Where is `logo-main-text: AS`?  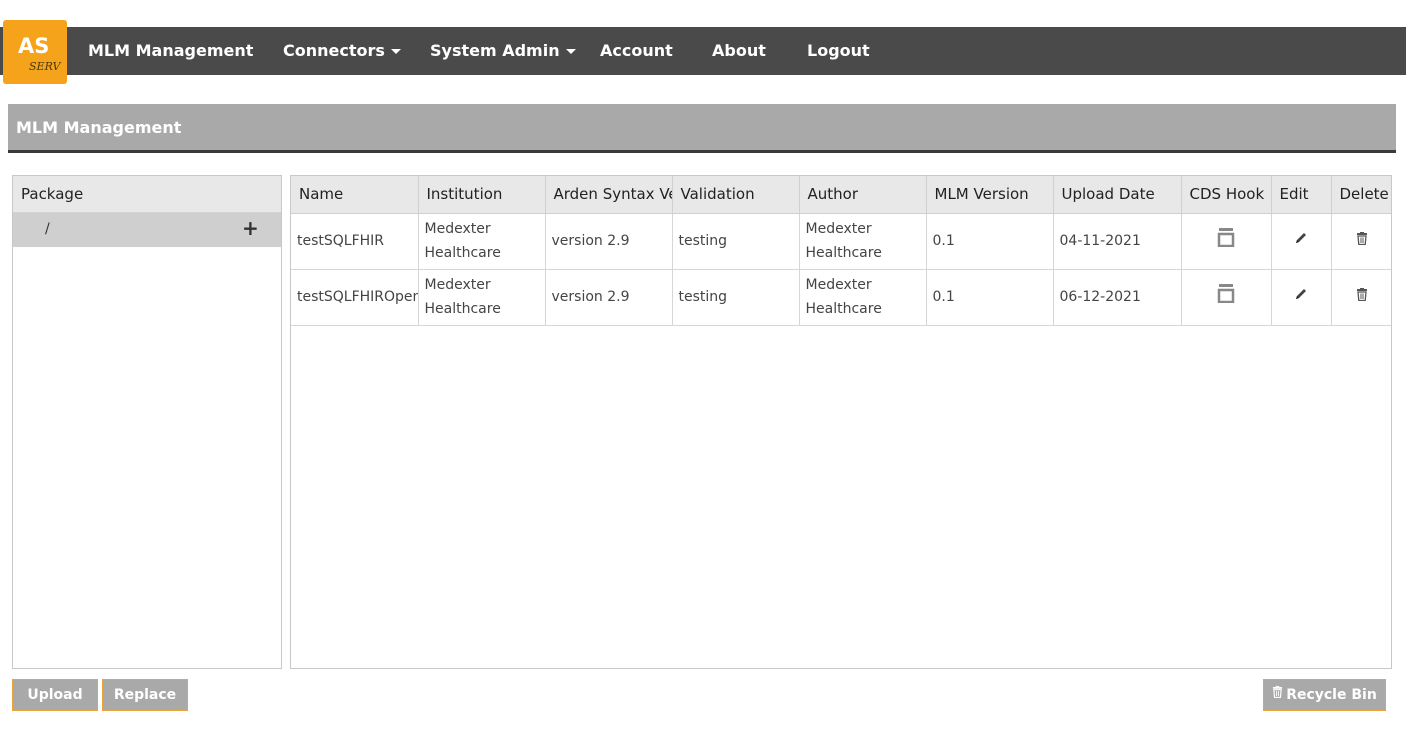
logo-main-text: AS is located at coordinates (34, 46).